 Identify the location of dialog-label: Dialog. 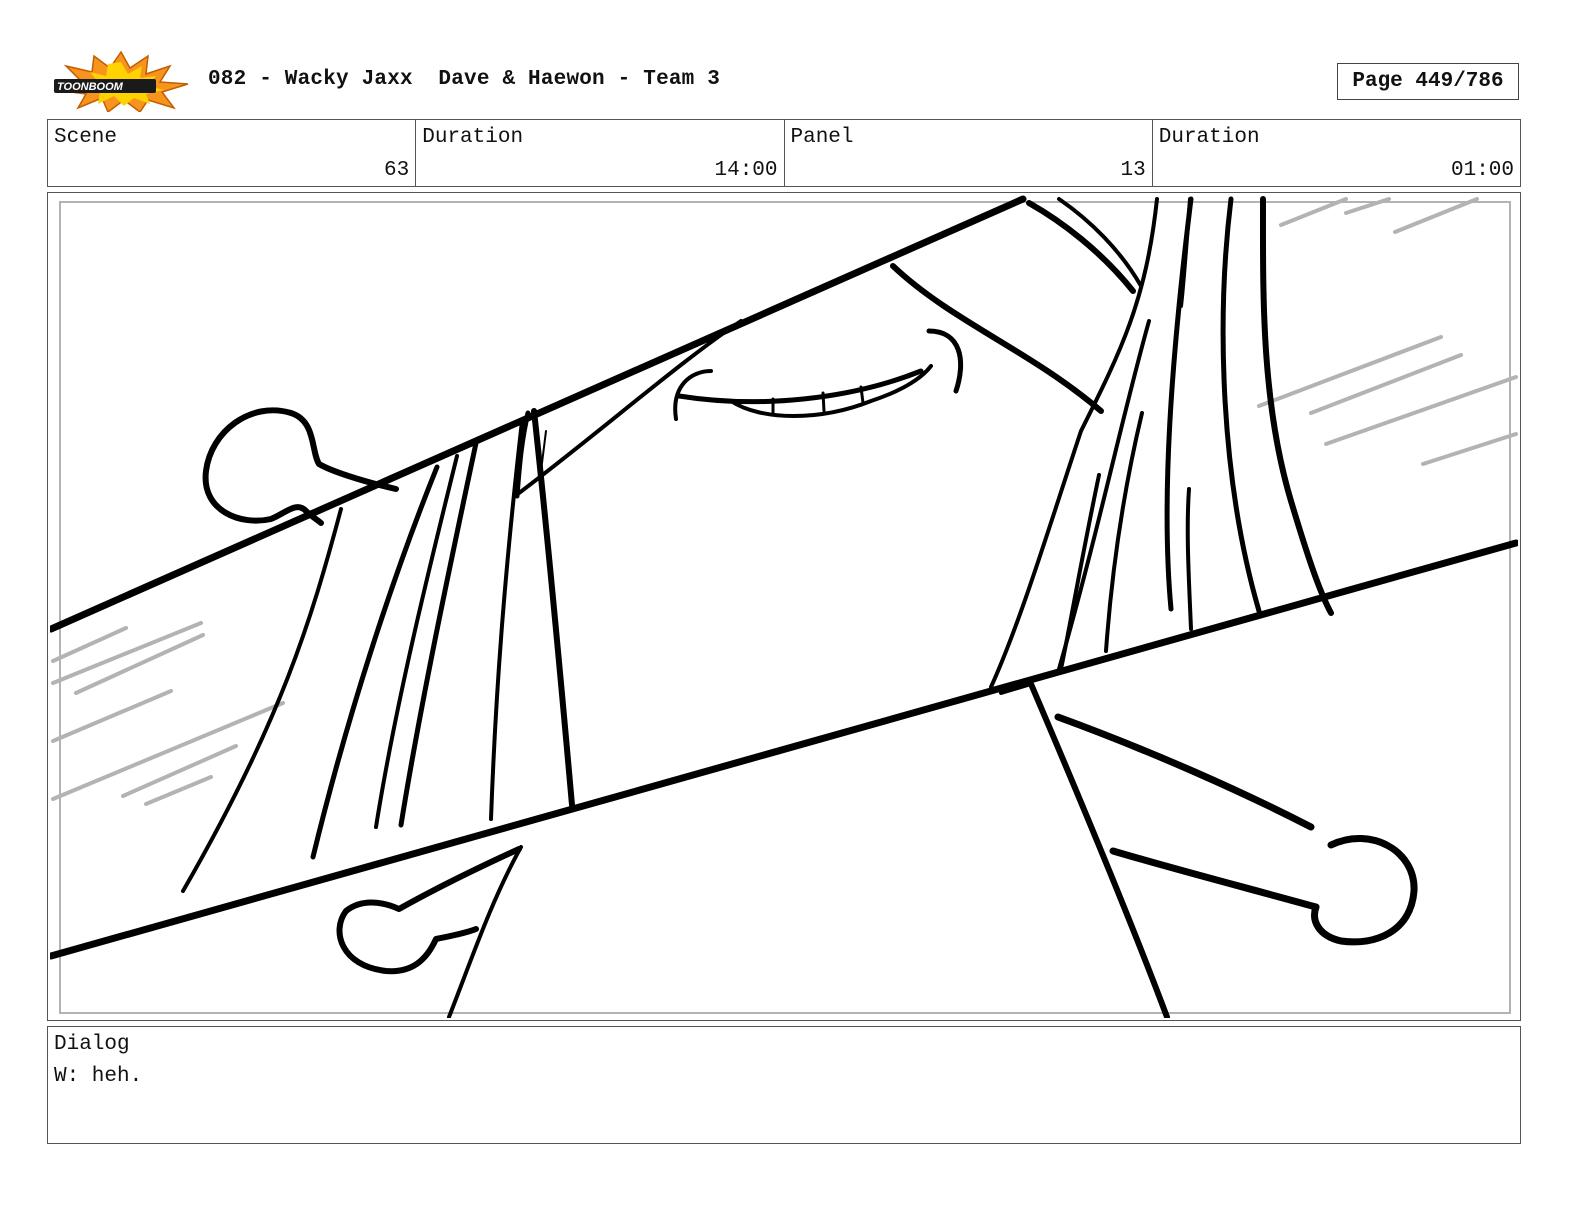
(92, 1044).